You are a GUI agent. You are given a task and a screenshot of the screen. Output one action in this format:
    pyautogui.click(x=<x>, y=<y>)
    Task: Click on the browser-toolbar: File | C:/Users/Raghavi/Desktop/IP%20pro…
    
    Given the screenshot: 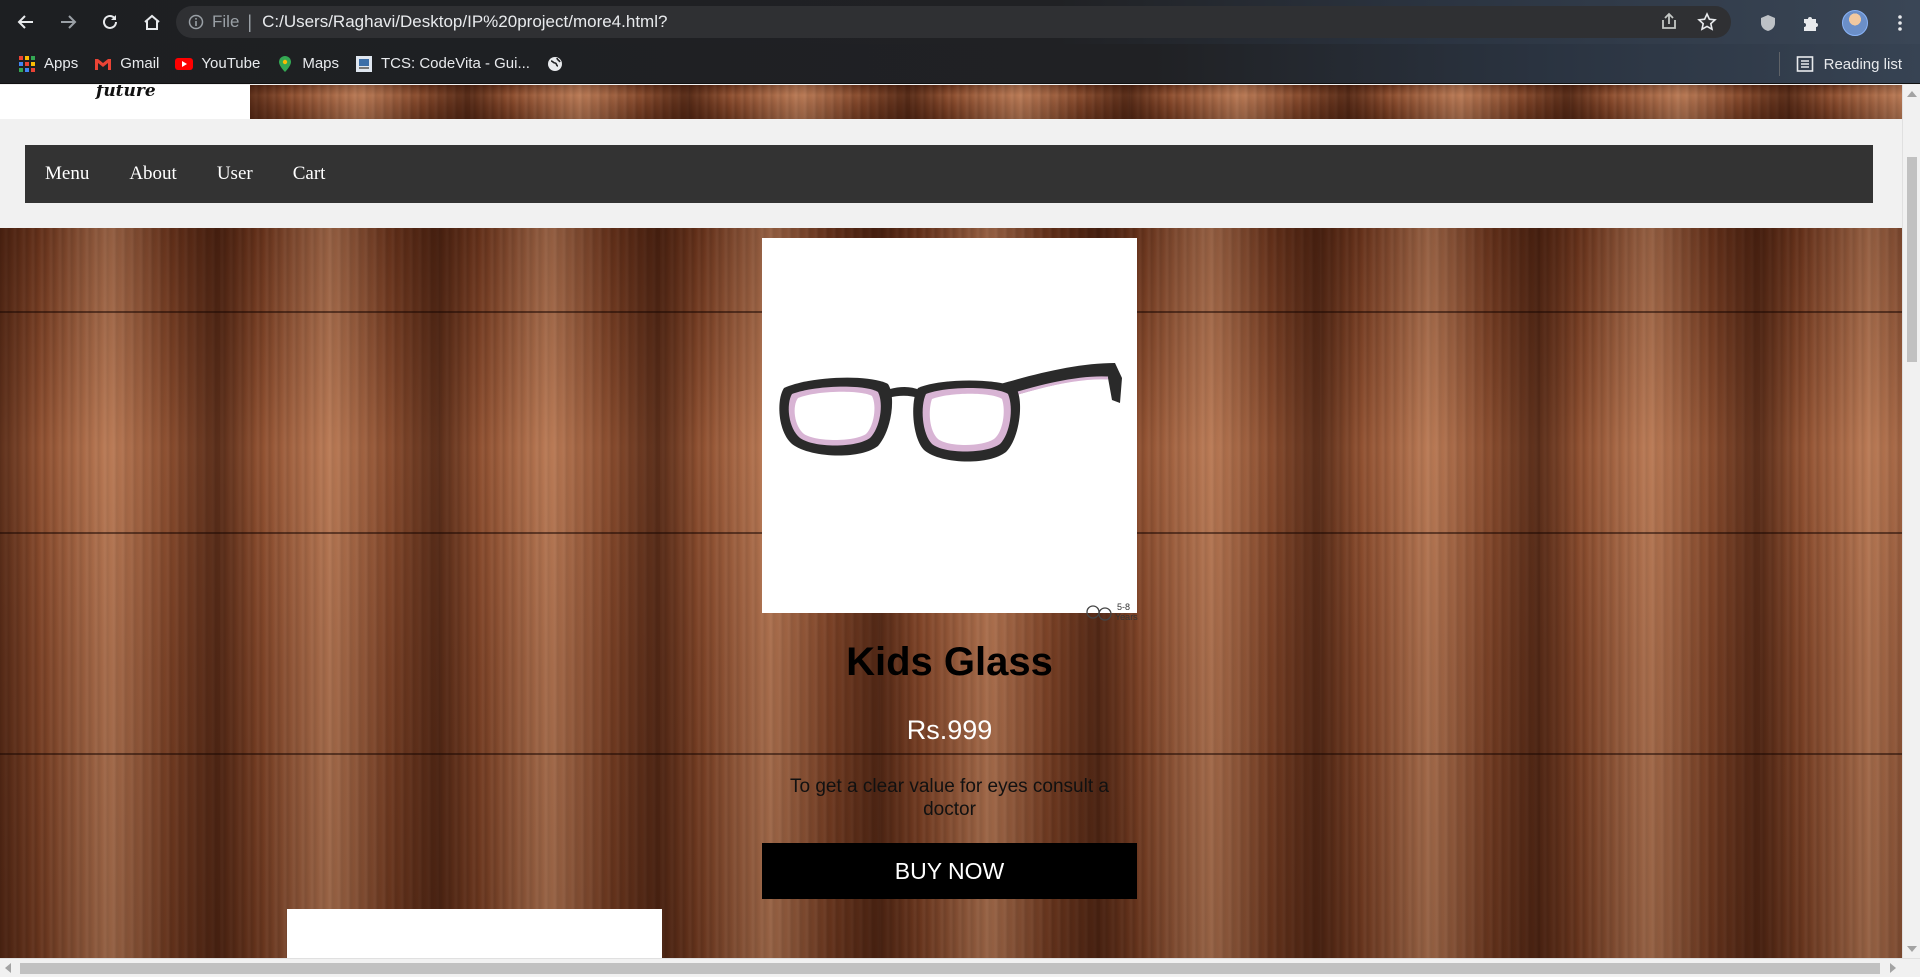 What is the action you would take?
    pyautogui.click(x=960, y=22)
    